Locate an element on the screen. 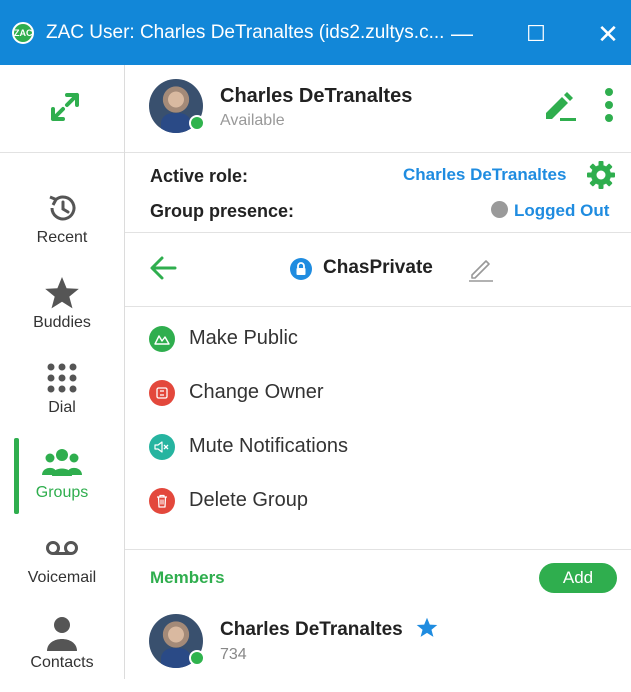 The width and height of the screenshot is (631, 692). app-icon: ZAC is located at coordinates (23, 33).